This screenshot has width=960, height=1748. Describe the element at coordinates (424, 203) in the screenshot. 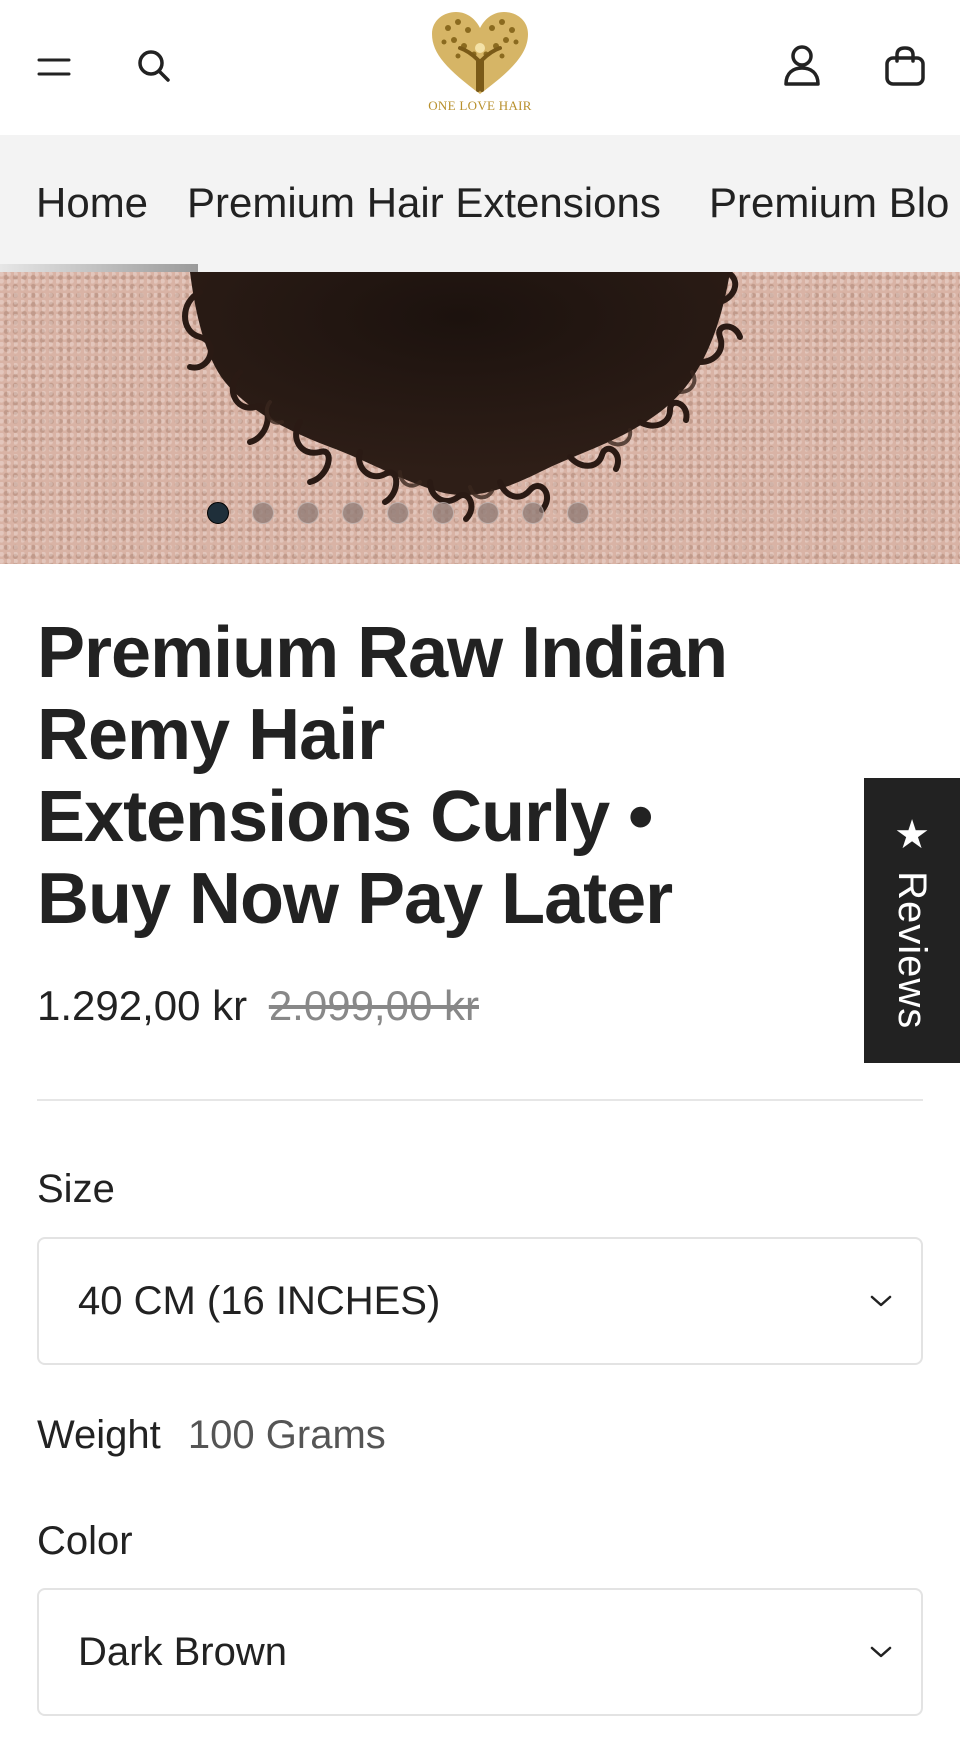

I see `nav-item-premium-hair-extensions: Premium Hair Extensions` at that location.